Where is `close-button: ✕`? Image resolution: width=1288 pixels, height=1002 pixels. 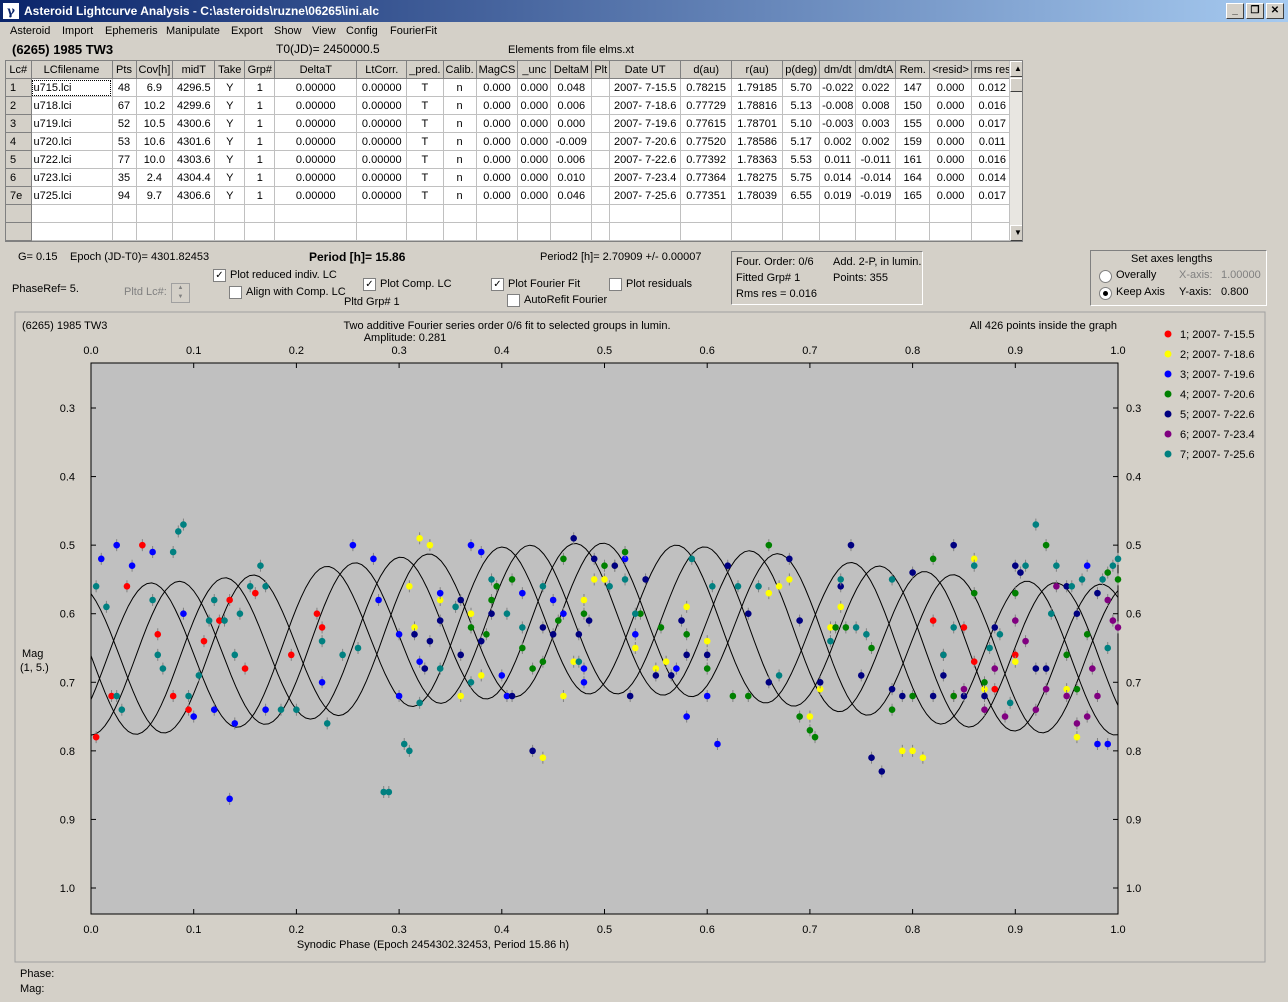 close-button: ✕ is located at coordinates (1275, 11).